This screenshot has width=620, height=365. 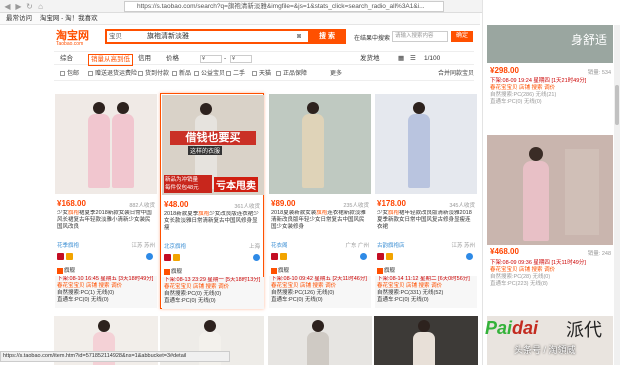 What do you see at coordinates (391, 245) in the screenshot?
I see `shop-name: 古韵旗袍店` at bounding box center [391, 245].